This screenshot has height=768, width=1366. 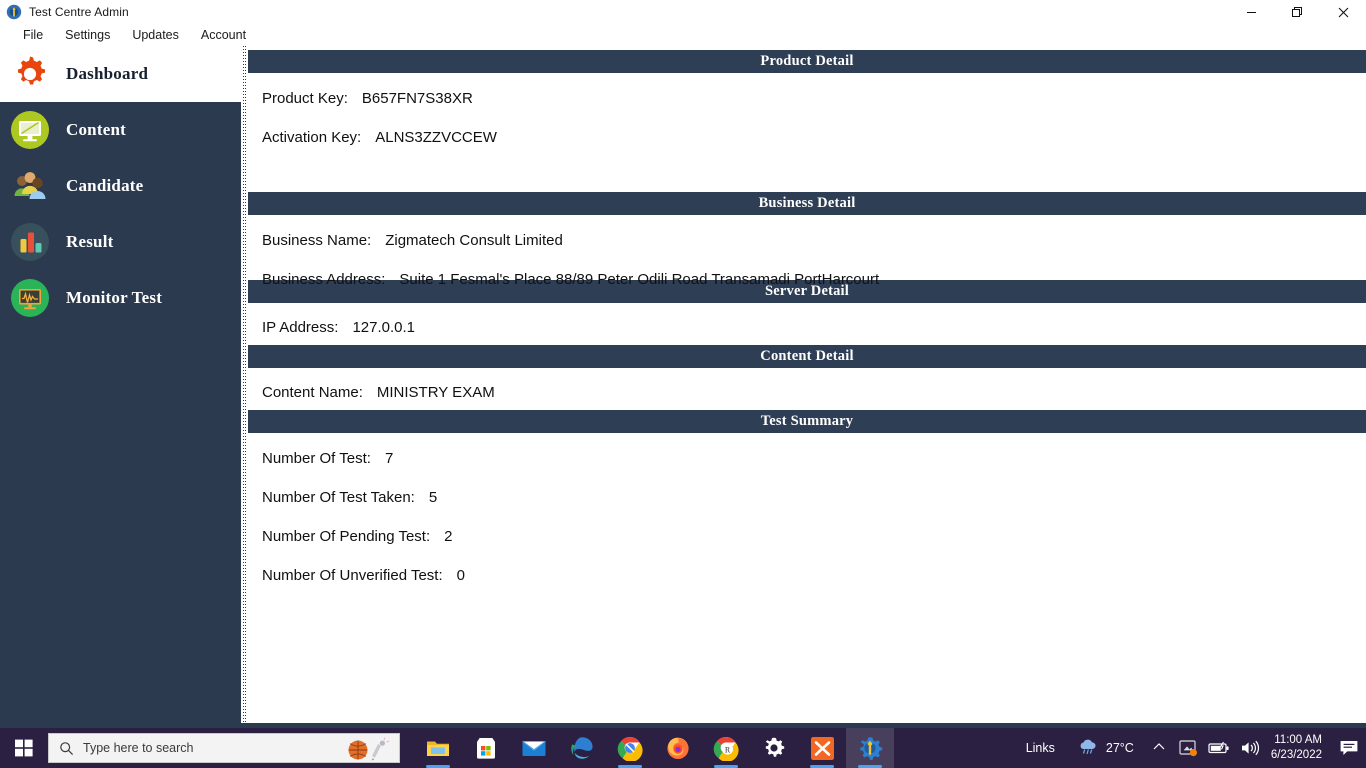 What do you see at coordinates (683, 35) in the screenshot?
I see `menu-bar: File Settings Updates Account` at bounding box center [683, 35].